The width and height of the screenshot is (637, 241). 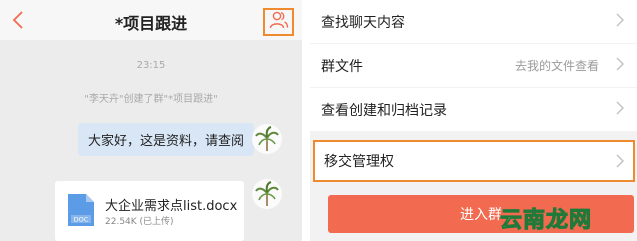 I want to click on watermark: 云南龙网, so click(x=546, y=221).